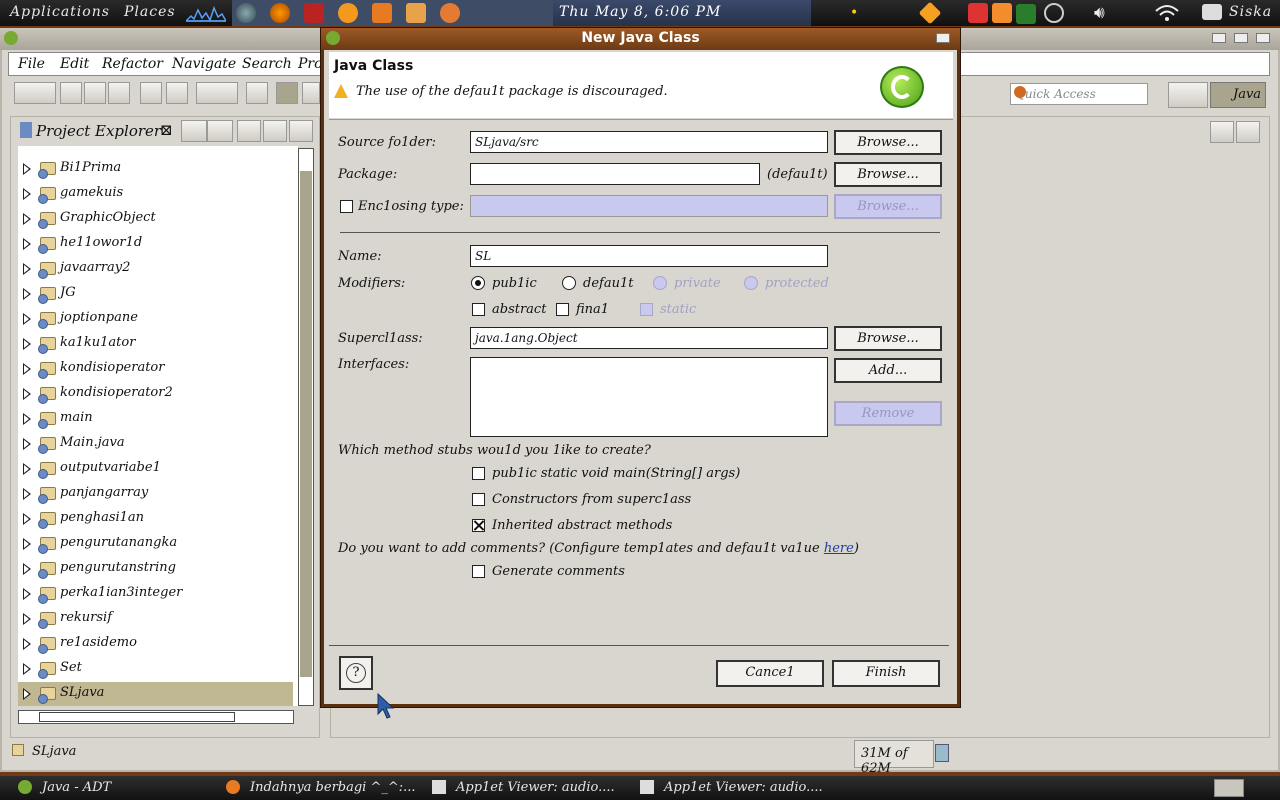 Image resolution: width=1280 pixels, height=800 pixels. Describe the element at coordinates (1212, 12) in the screenshot. I see `chat-icon` at that location.